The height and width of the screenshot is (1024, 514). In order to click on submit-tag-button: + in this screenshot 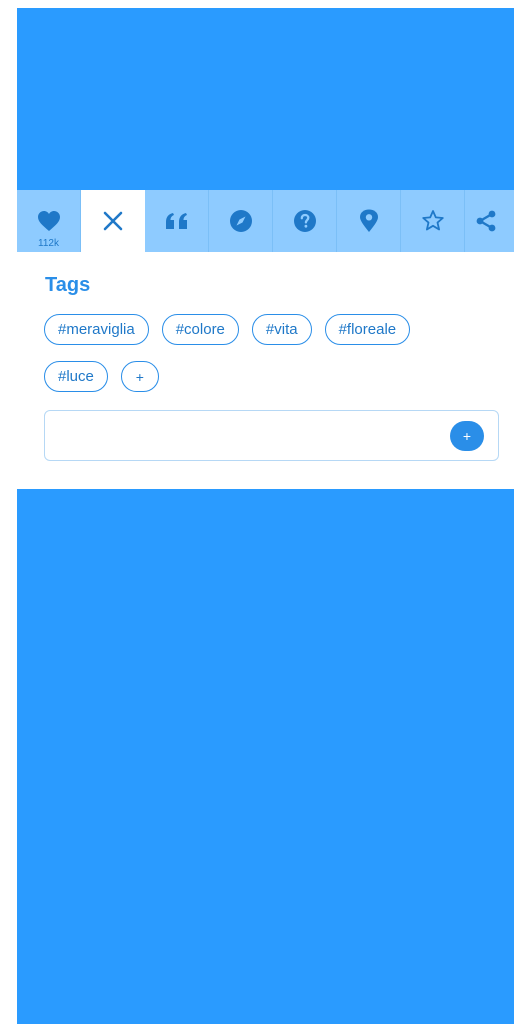, I will do `click(467, 436)`.